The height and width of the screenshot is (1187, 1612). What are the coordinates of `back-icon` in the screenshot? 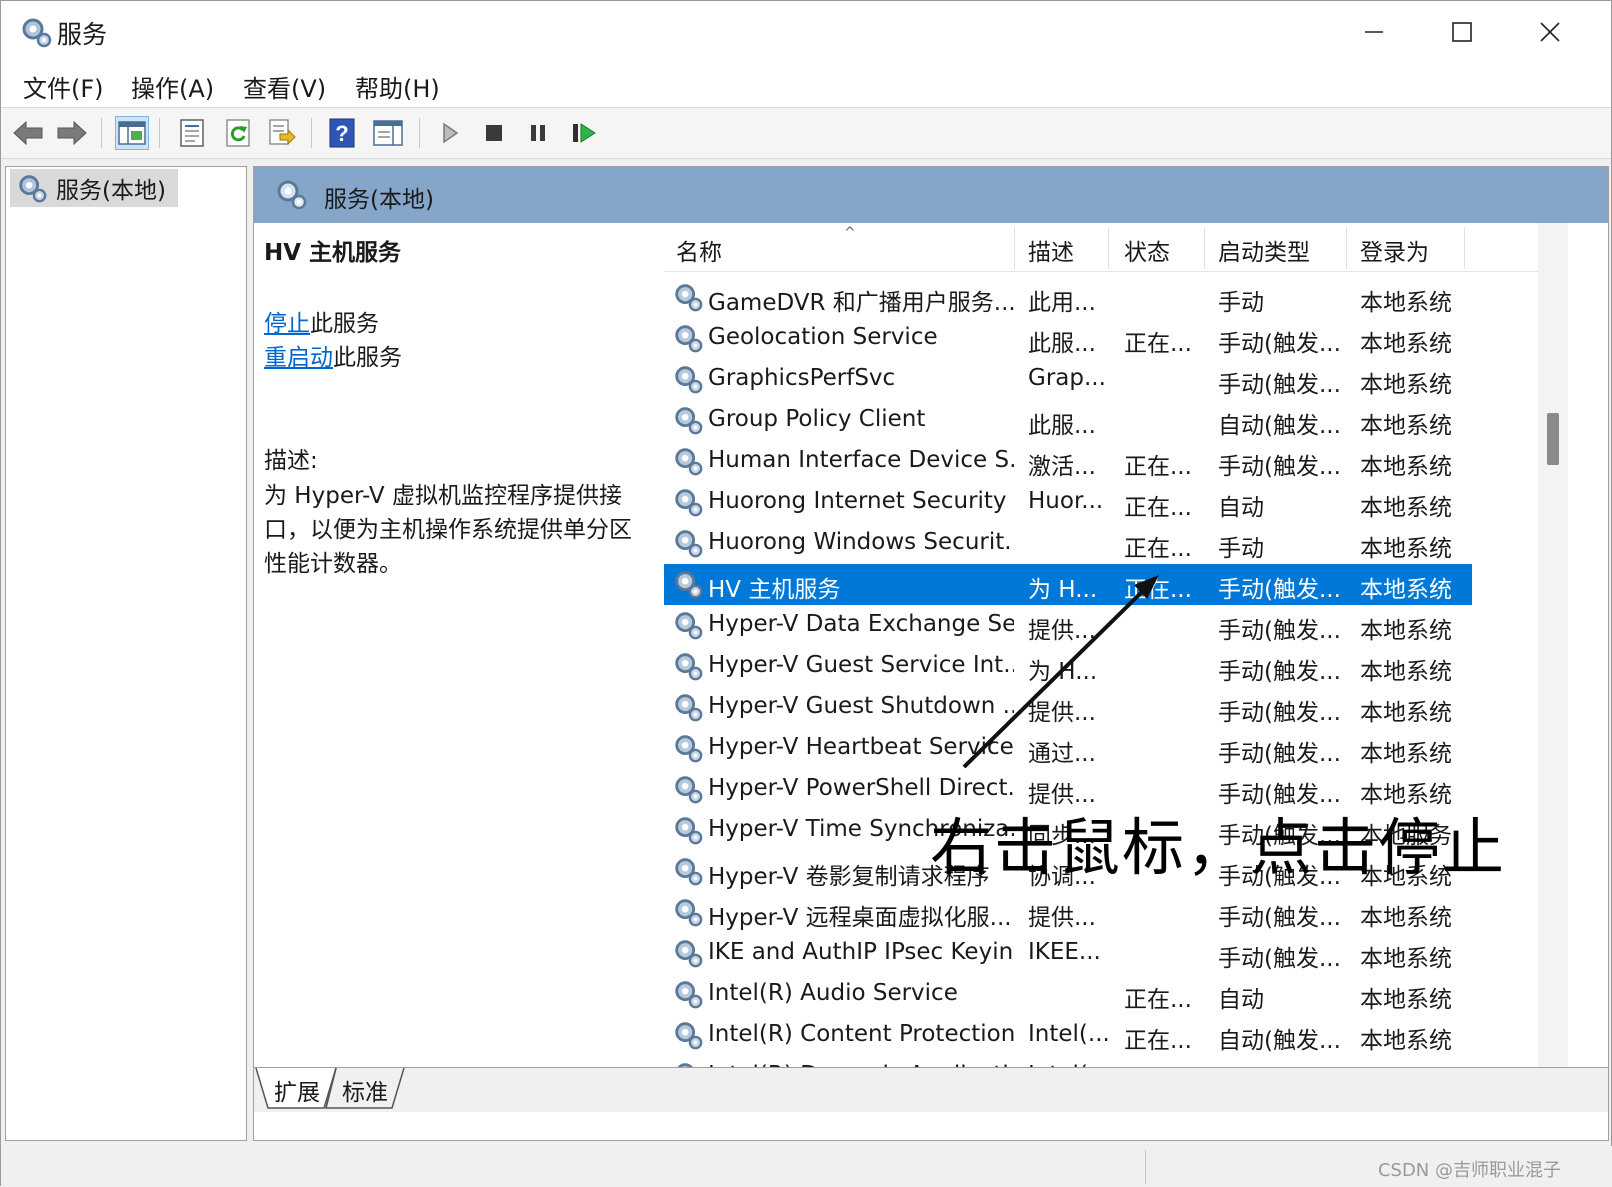 It's located at (28, 133).